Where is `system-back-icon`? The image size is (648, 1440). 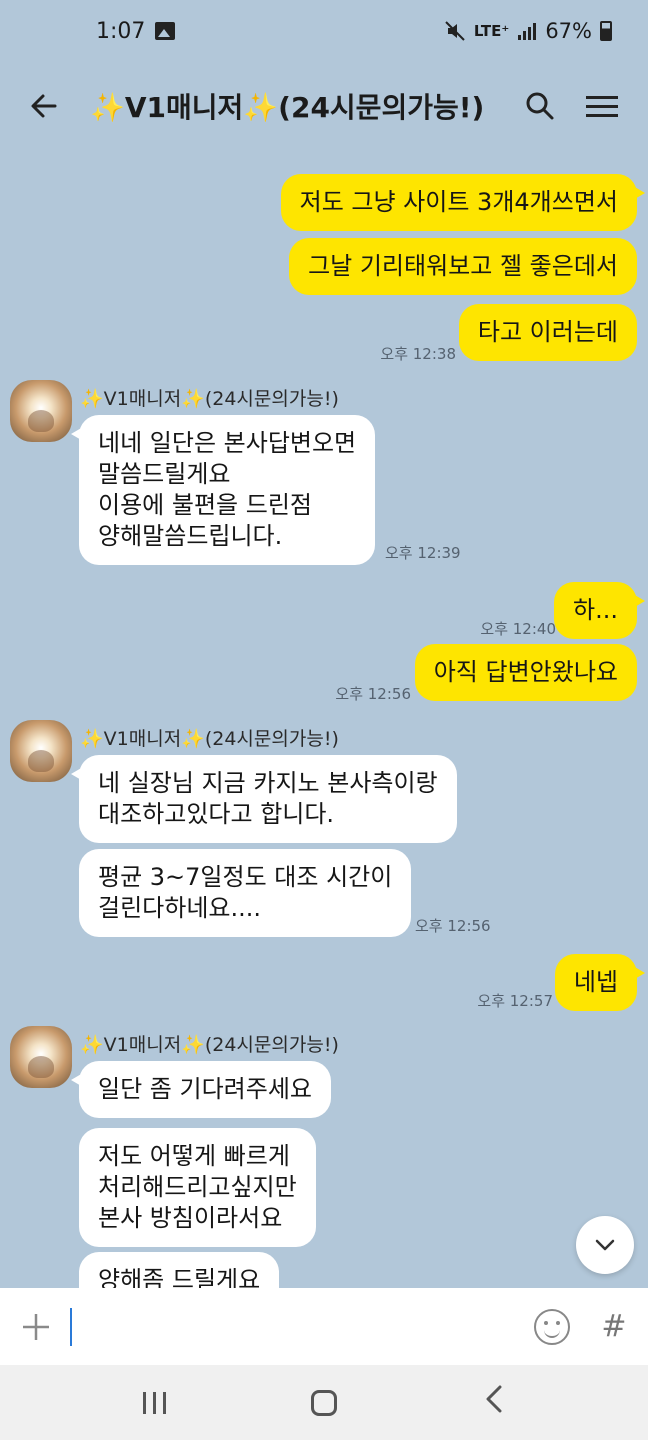
system-back-icon is located at coordinates (494, 1403).